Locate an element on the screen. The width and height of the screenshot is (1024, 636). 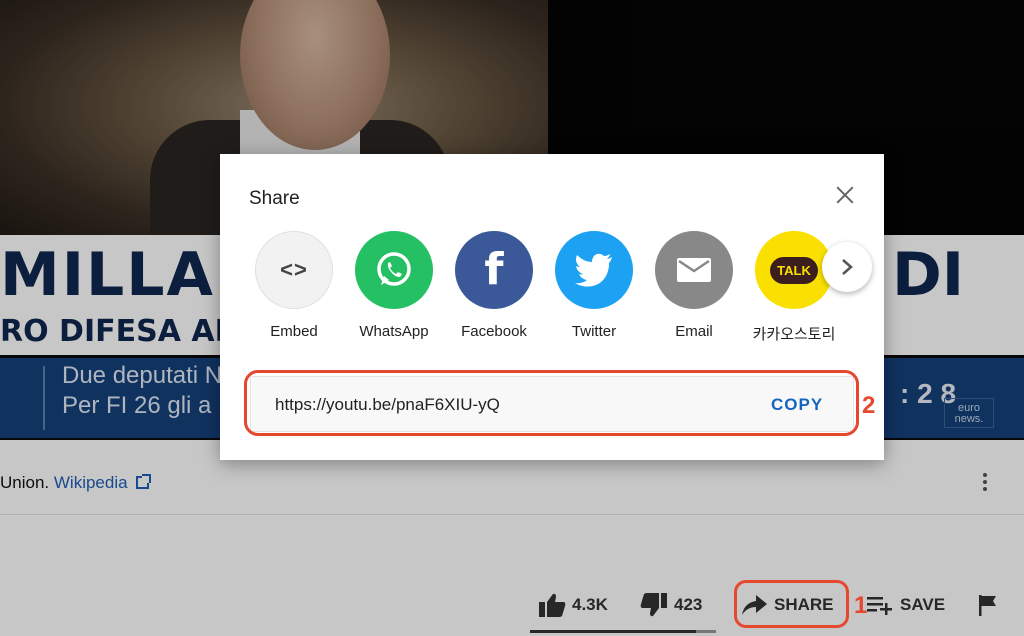
embed-icon: <> is located at coordinates (294, 270).